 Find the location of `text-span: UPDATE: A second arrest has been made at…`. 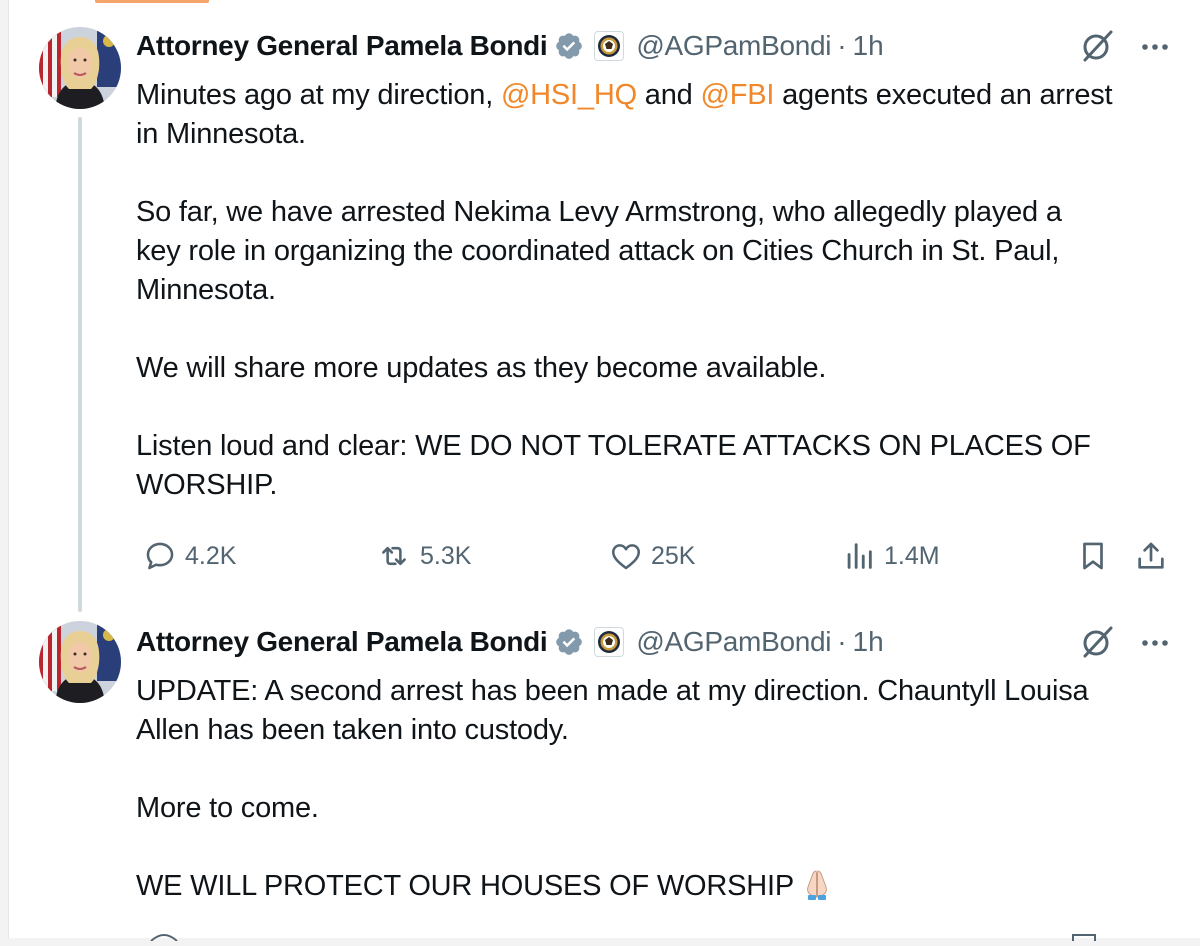

text-span: UPDATE: A second arrest has been made at… is located at coordinates (612, 691).